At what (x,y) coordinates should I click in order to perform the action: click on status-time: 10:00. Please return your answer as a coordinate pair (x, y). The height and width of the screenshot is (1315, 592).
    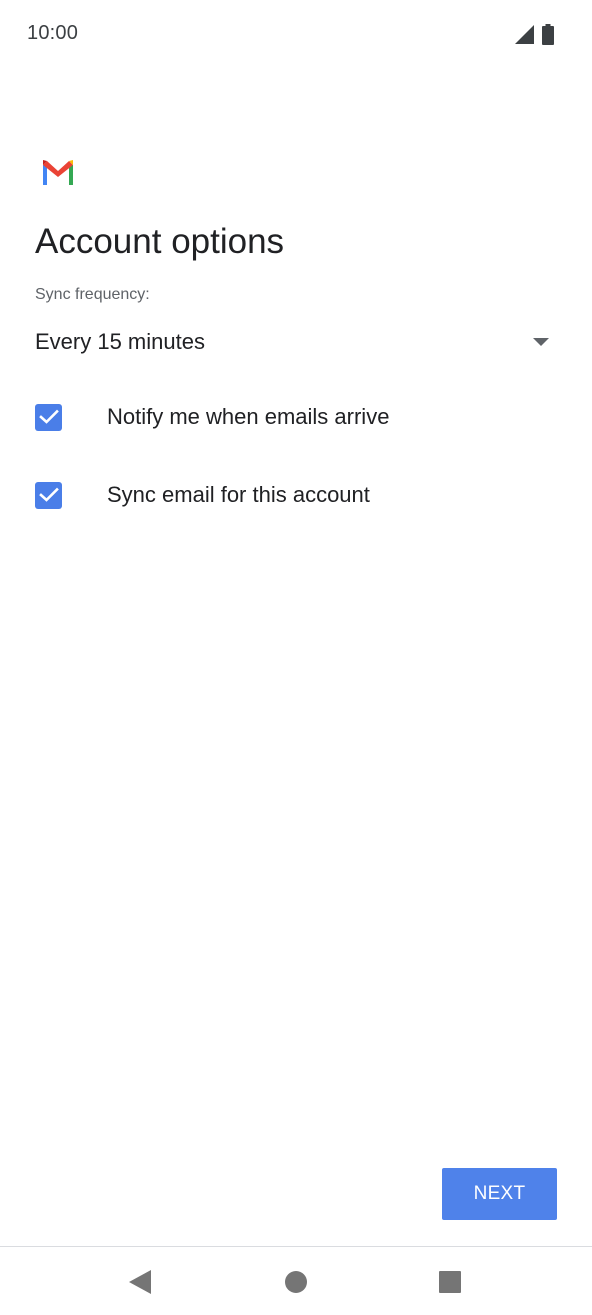
    Looking at the image, I should click on (53, 33).